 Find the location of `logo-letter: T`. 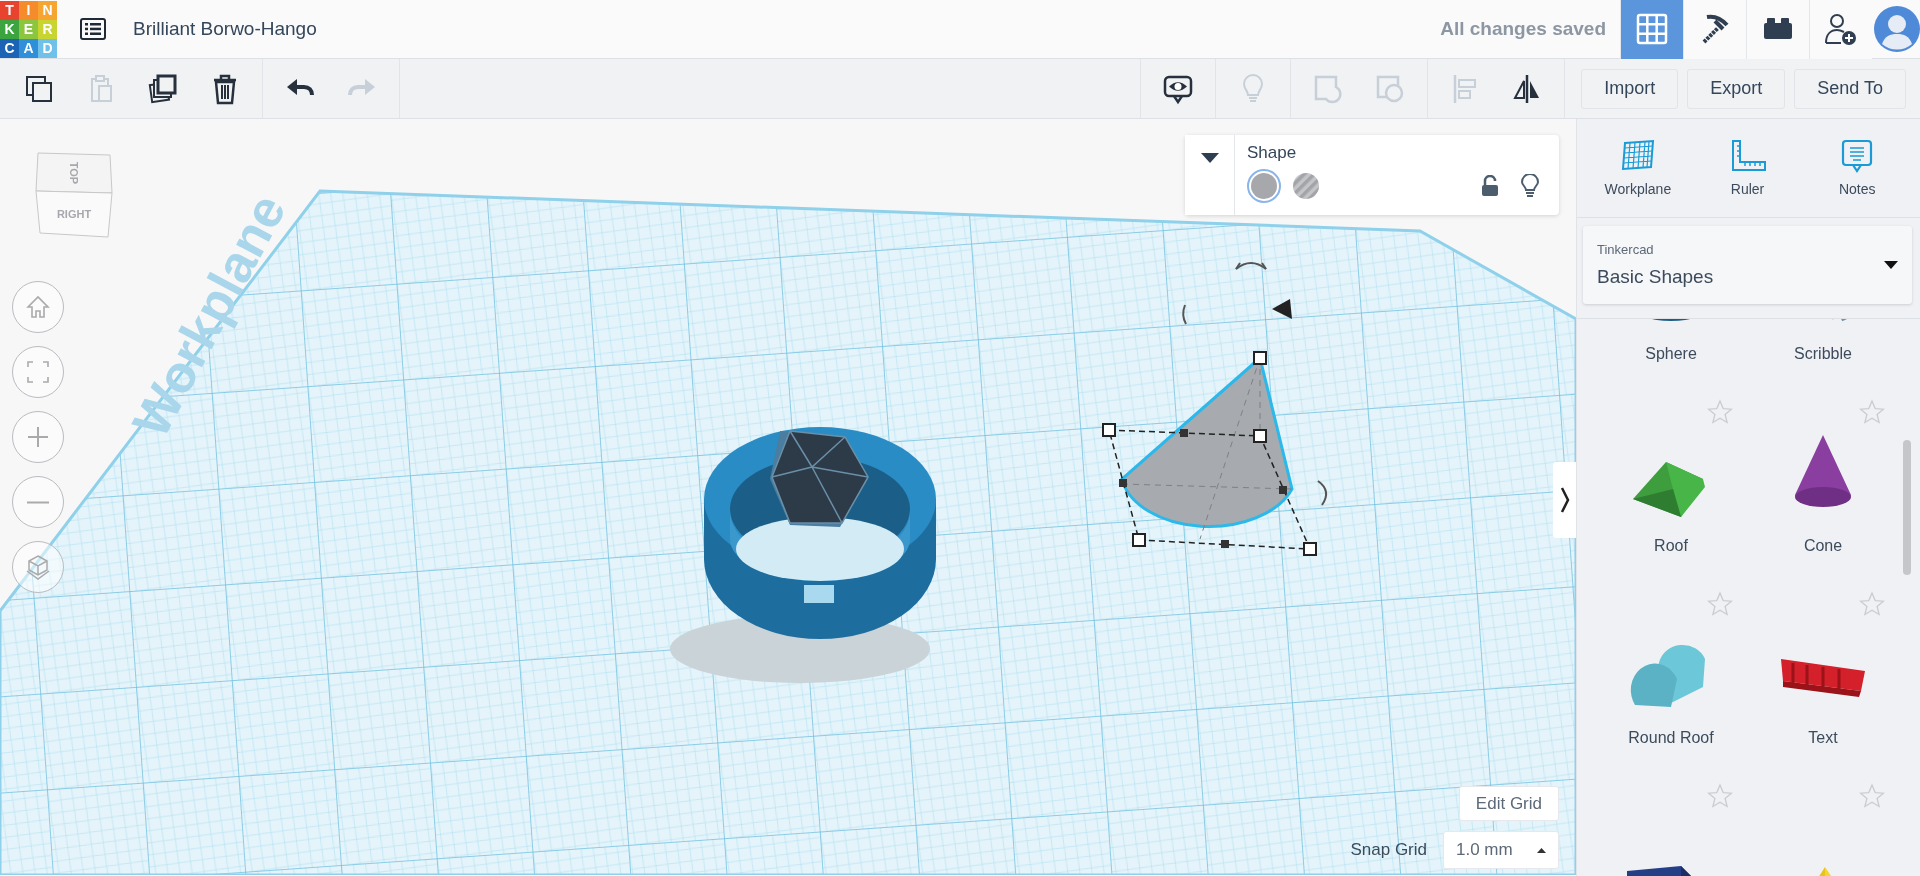

logo-letter: T is located at coordinates (9, 10).